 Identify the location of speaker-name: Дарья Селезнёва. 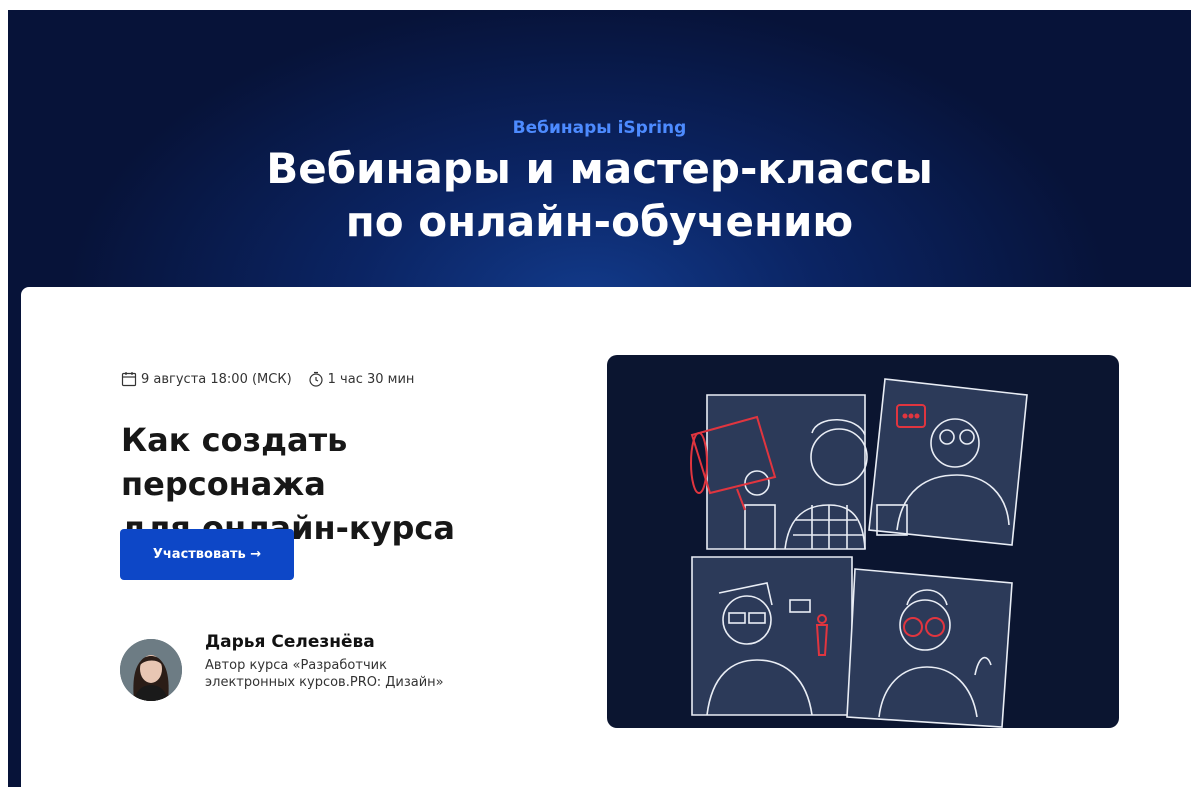
(290, 642).